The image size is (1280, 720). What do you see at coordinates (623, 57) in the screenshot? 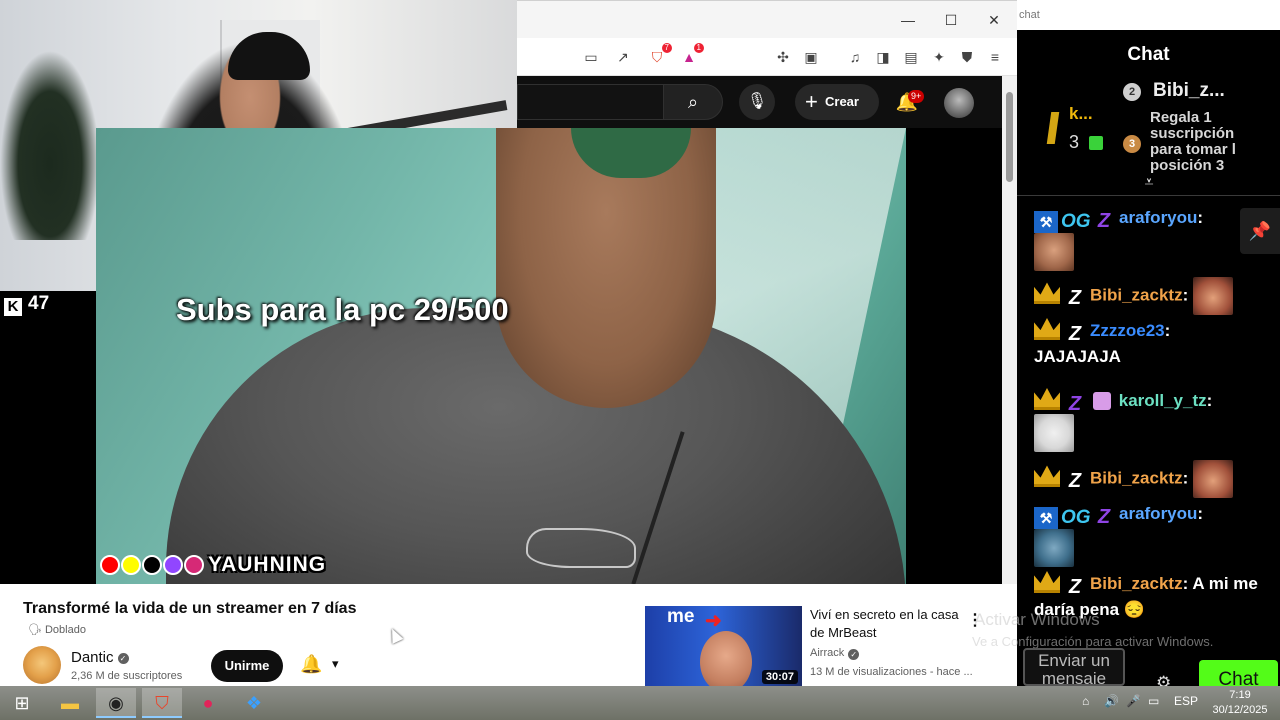
I see `share-icon: ↗` at bounding box center [623, 57].